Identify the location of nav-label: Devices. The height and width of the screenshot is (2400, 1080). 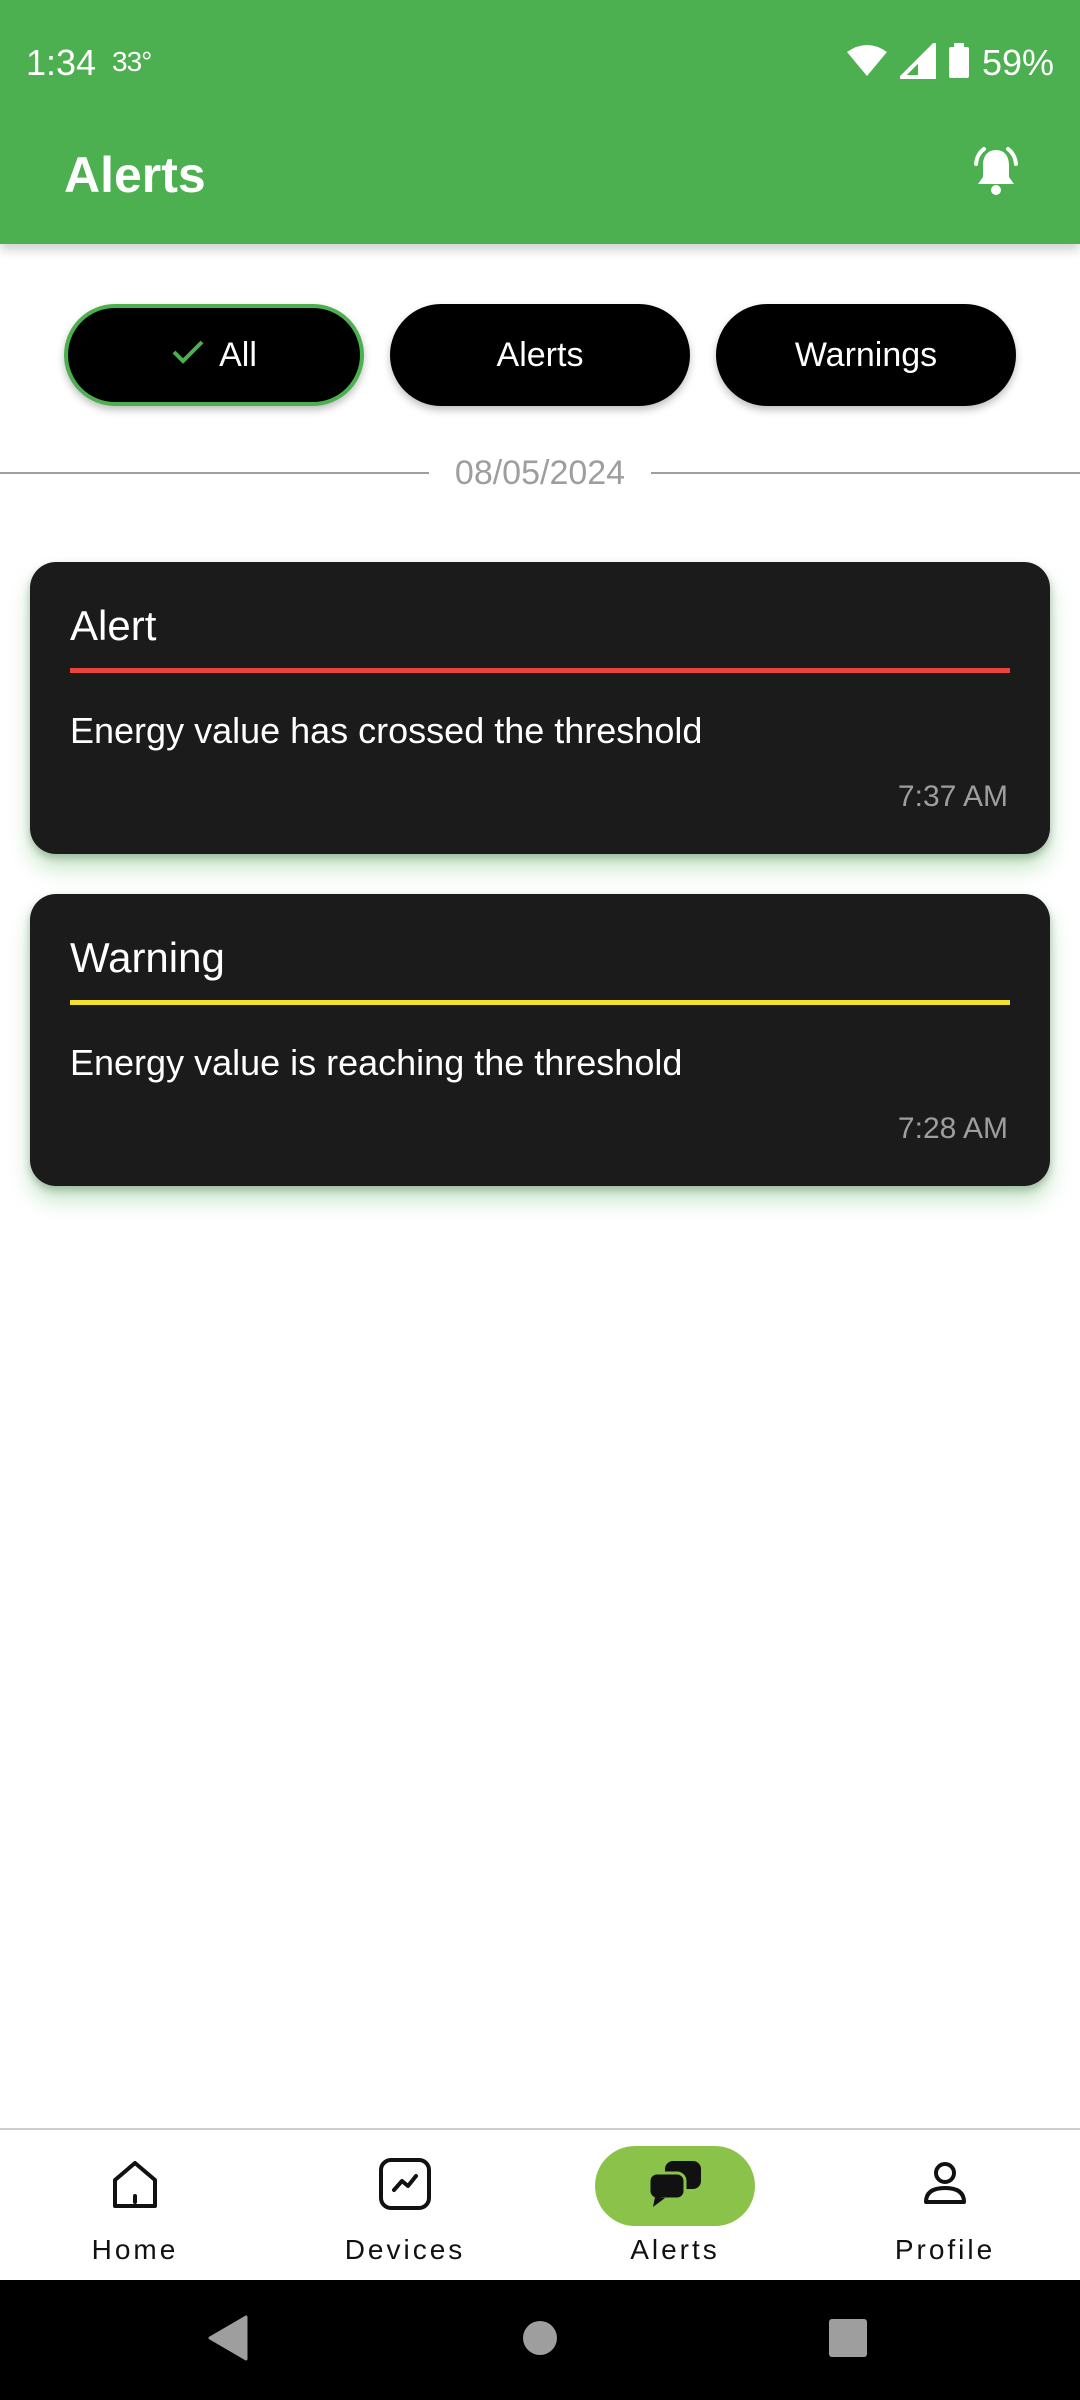
(405, 2249).